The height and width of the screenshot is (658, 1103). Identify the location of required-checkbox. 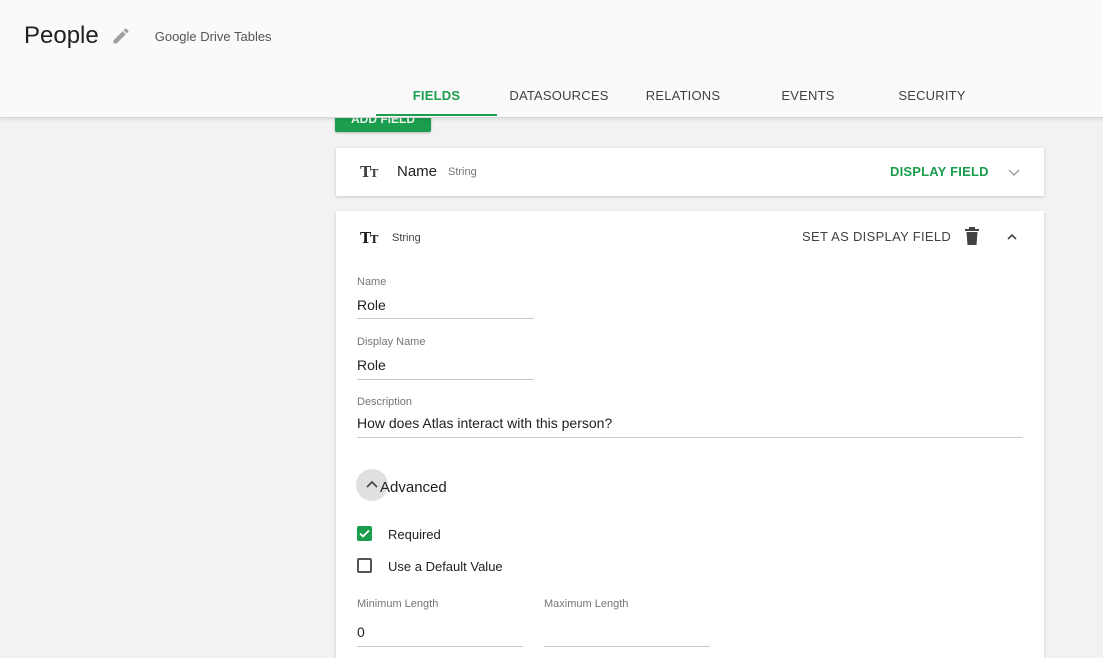
(364, 533).